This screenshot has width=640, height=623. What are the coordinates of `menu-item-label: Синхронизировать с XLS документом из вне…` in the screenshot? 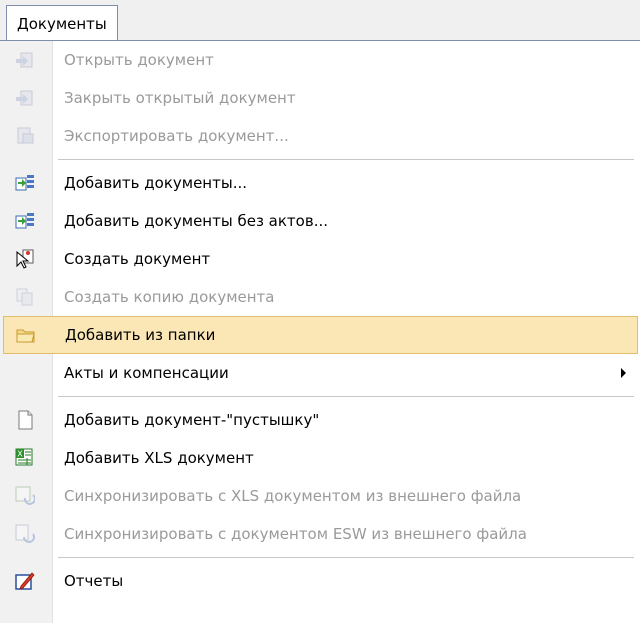 It's located at (293, 496).